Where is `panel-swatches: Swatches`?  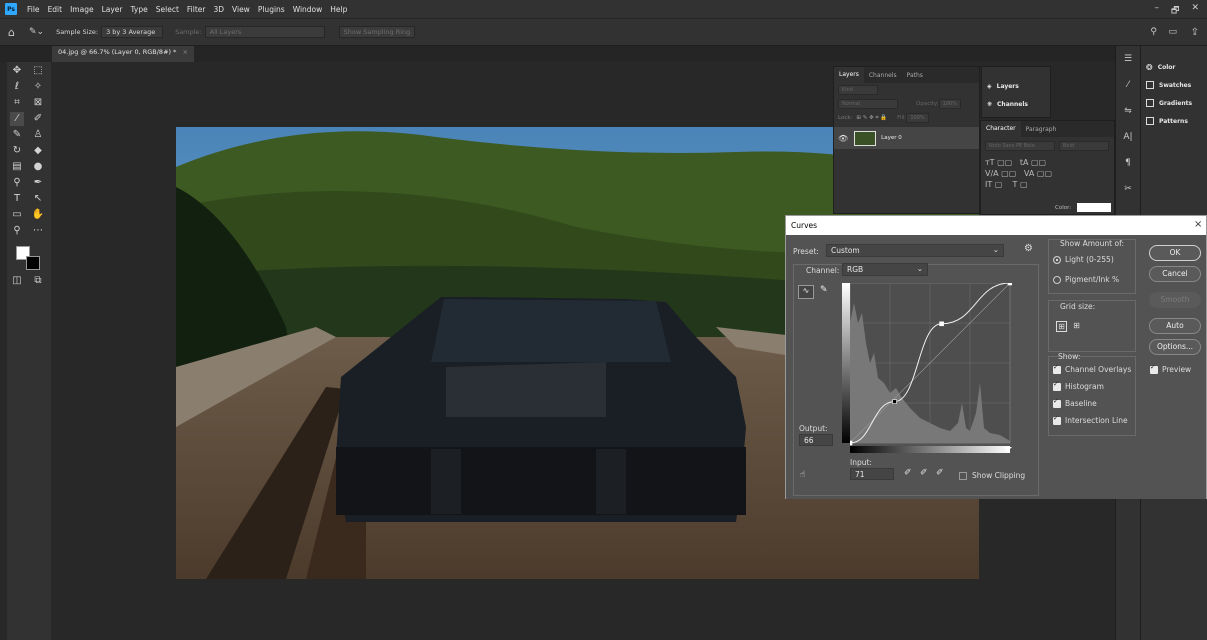
panel-swatches: Swatches is located at coordinates (1174, 85).